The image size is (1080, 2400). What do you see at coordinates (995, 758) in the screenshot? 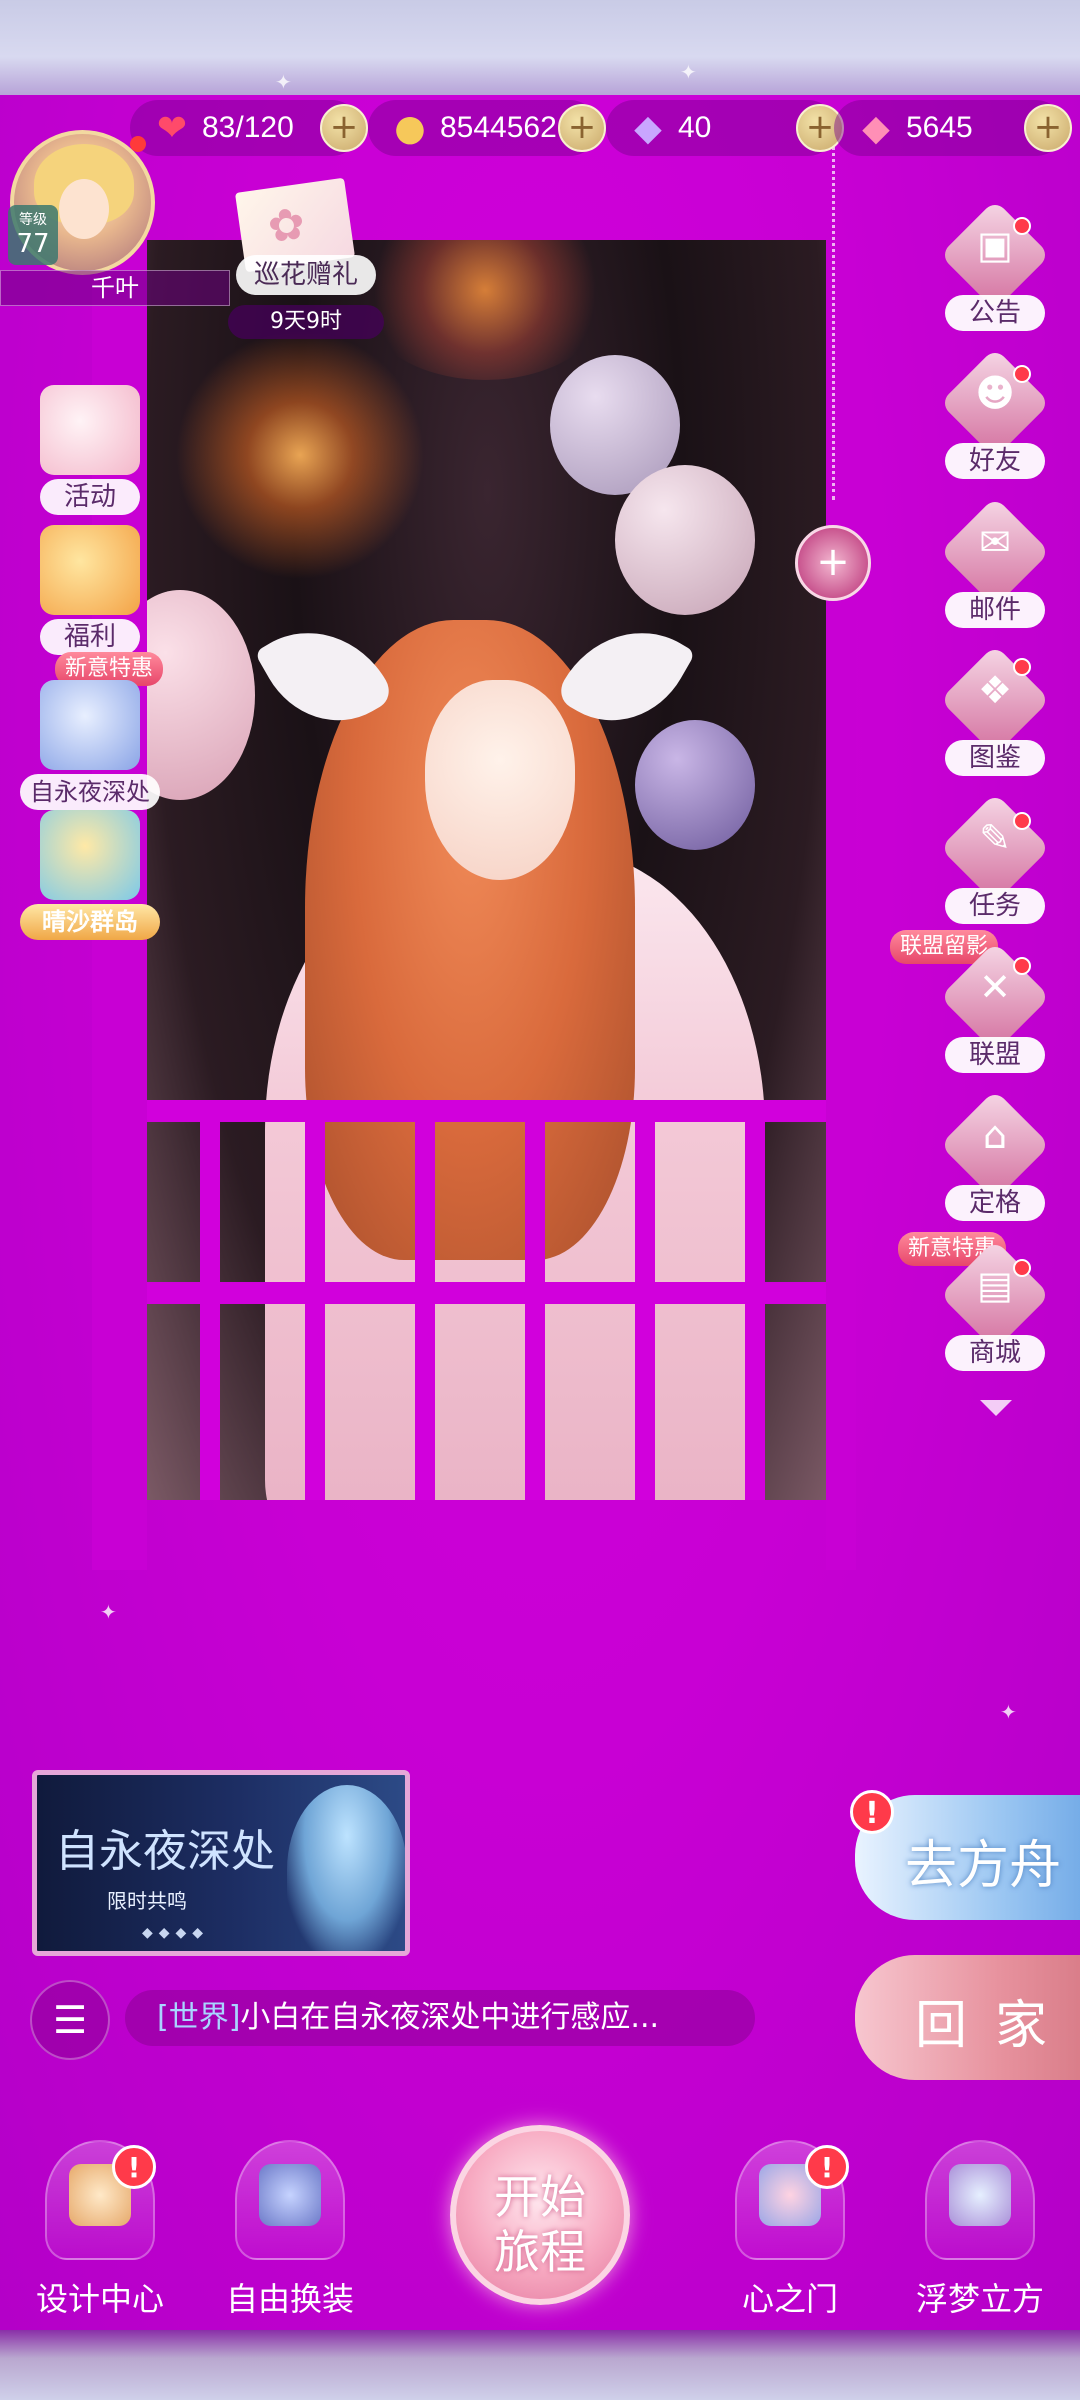
I see `menu-gallery-label: 图鉴` at bounding box center [995, 758].